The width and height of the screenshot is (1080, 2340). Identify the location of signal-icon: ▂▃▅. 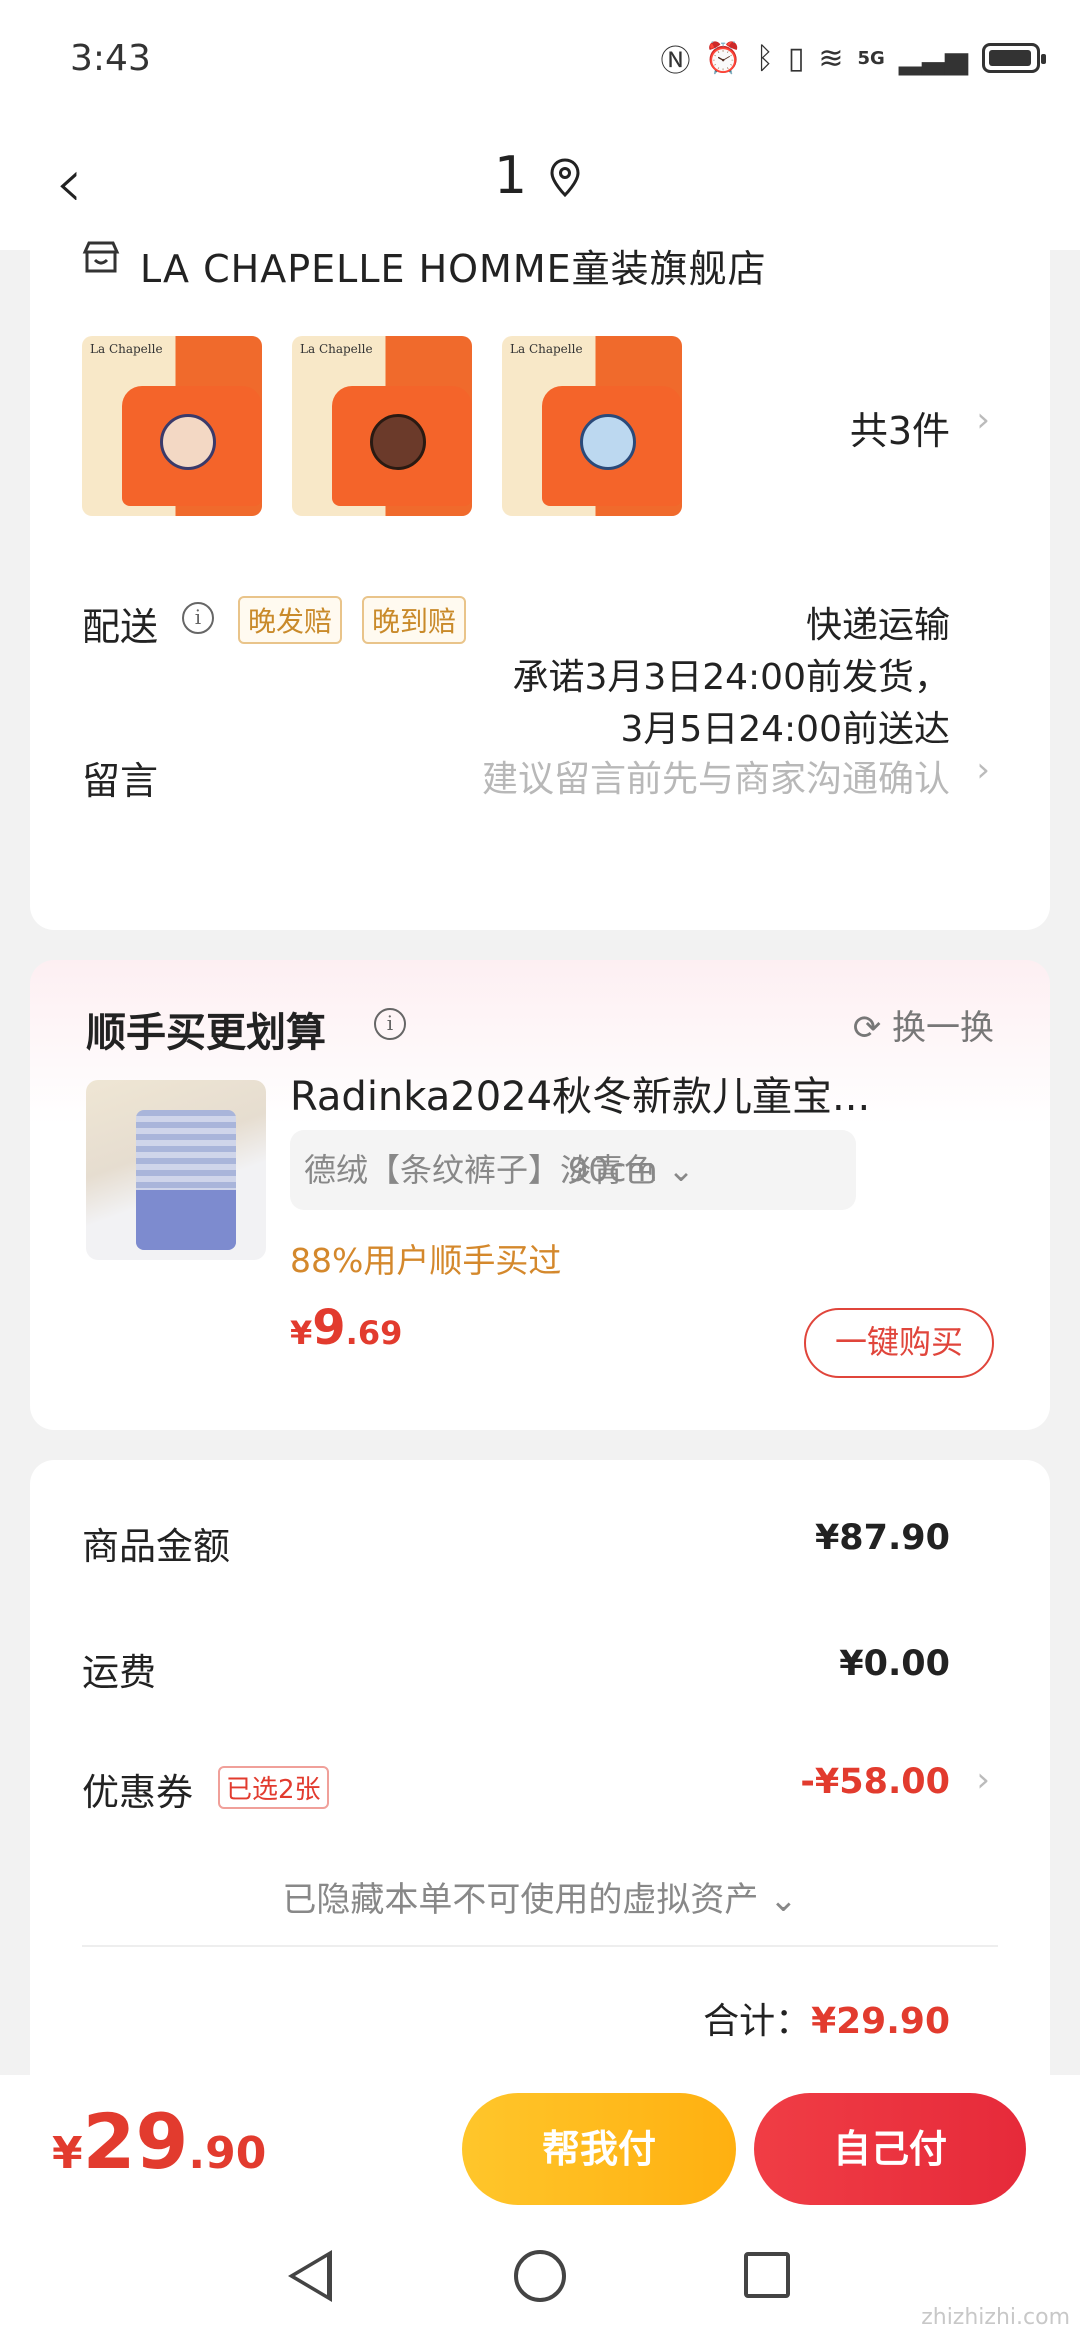
(933, 58).